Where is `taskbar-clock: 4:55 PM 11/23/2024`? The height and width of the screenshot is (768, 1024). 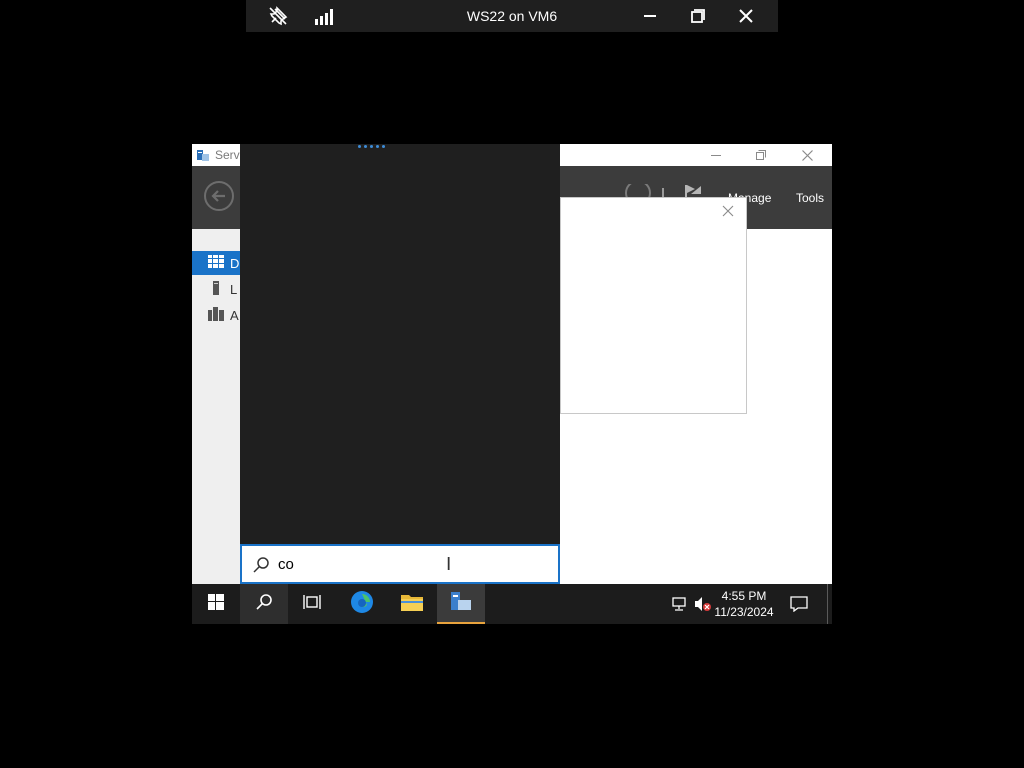
taskbar-clock: 4:55 PM 11/23/2024 is located at coordinates (744, 604).